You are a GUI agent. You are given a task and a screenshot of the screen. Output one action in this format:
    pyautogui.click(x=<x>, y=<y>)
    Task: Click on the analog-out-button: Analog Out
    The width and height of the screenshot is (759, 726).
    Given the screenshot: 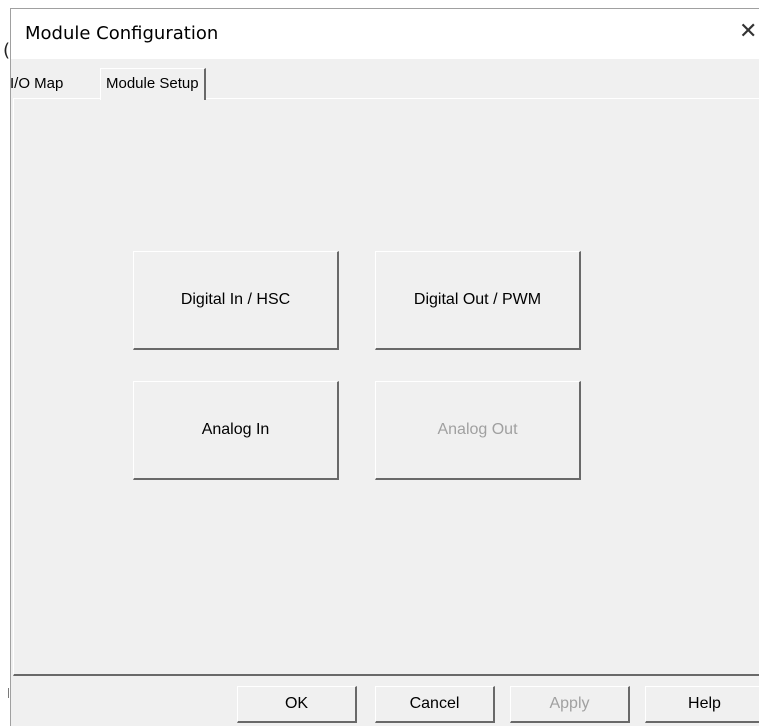 What is the action you would take?
    pyautogui.click(x=478, y=430)
    